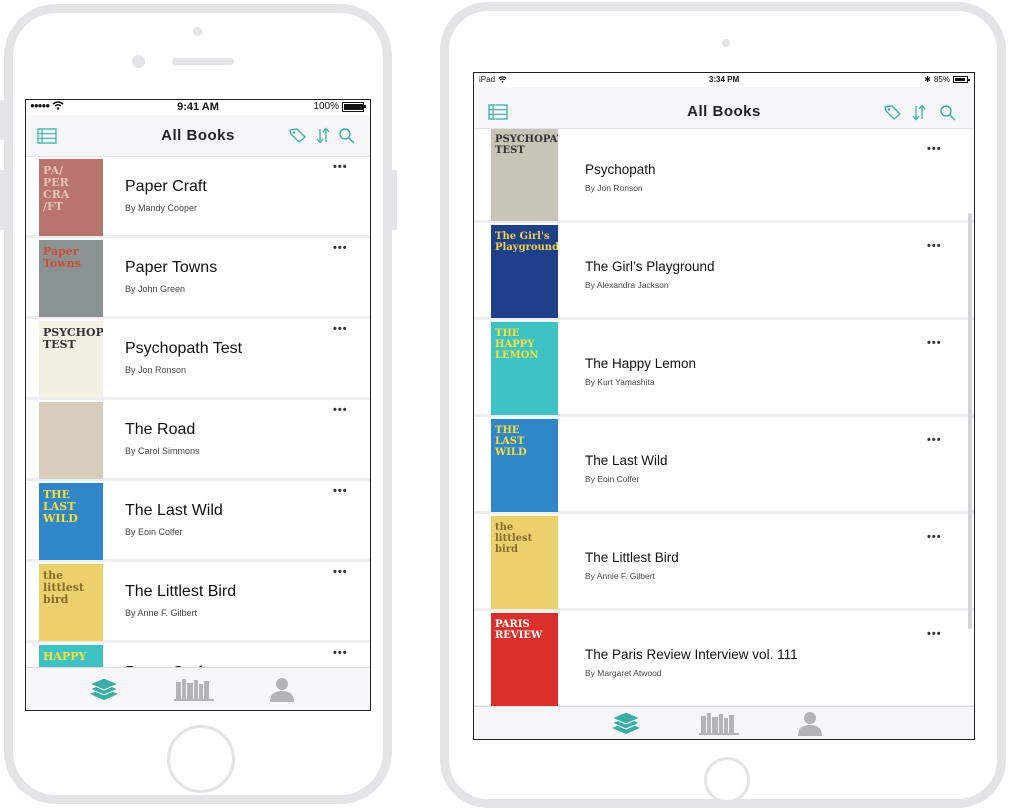 The height and width of the screenshot is (810, 1010). What do you see at coordinates (524, 368) in the screenshot?
I see `book-cover: THE HAPPY LEMON` at bounding box center [524, 368].